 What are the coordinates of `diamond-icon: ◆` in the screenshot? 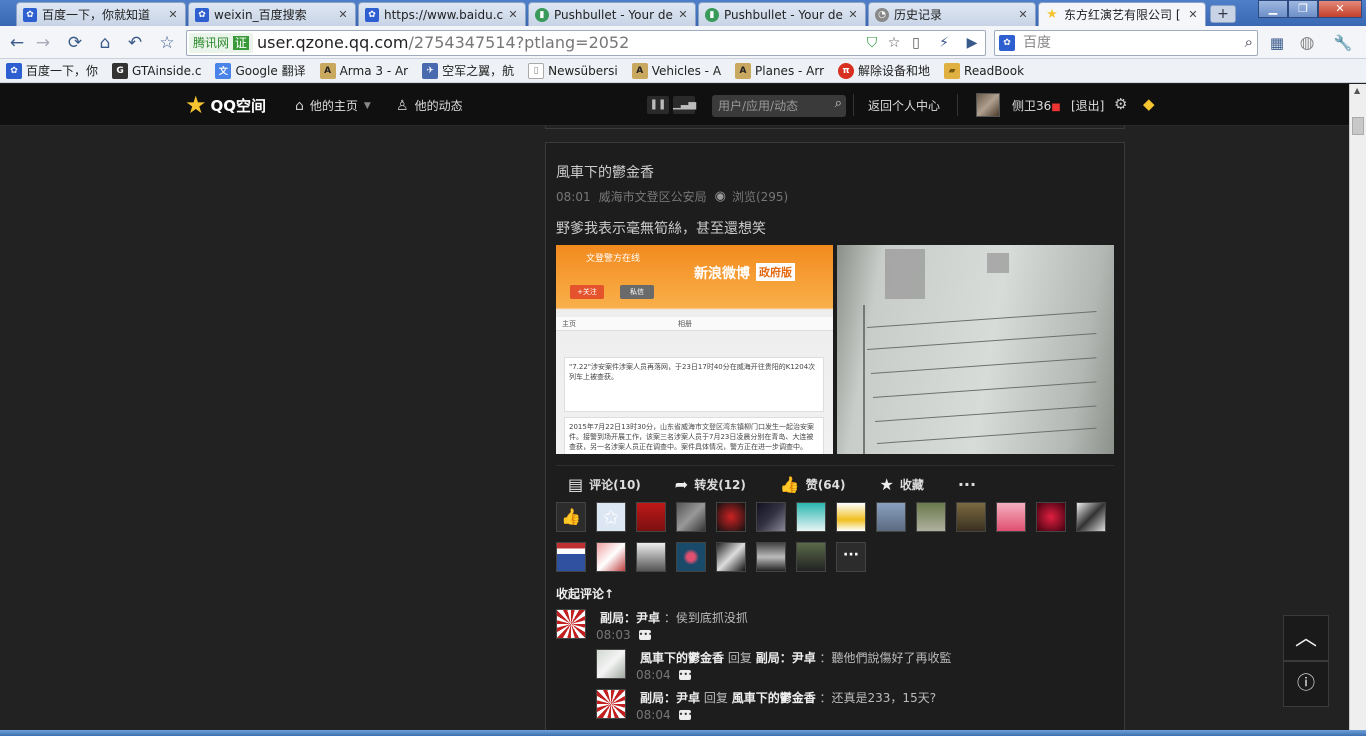 It's located at (1149, 104).